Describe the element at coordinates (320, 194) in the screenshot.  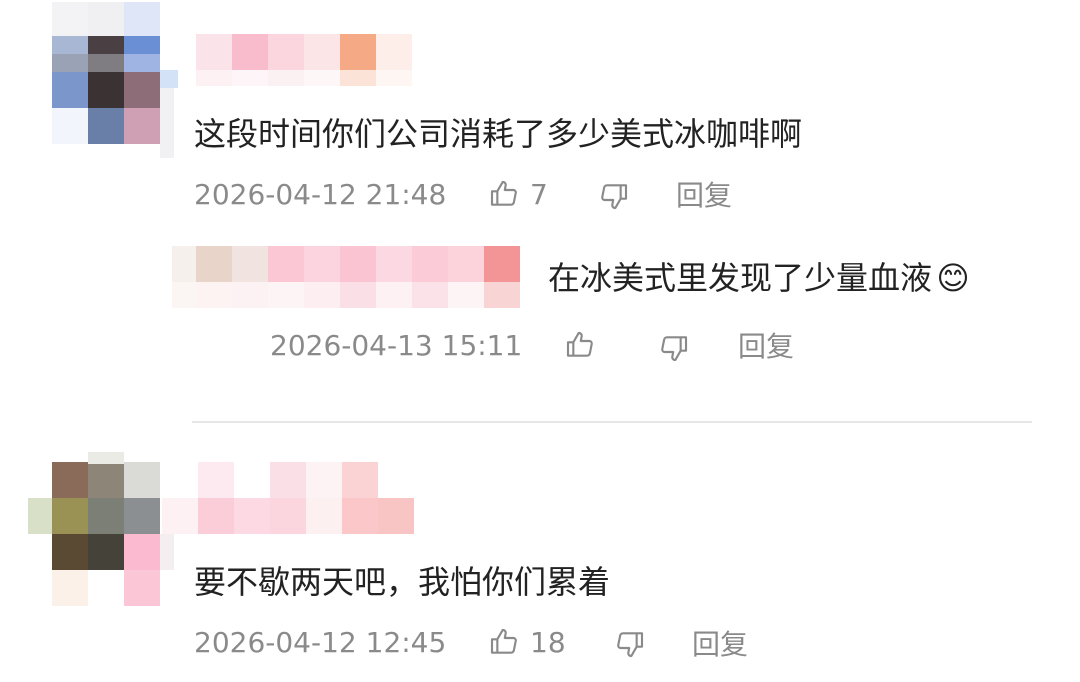
I see `comment-timestamp: 2026-04-12 21:48` at that location.